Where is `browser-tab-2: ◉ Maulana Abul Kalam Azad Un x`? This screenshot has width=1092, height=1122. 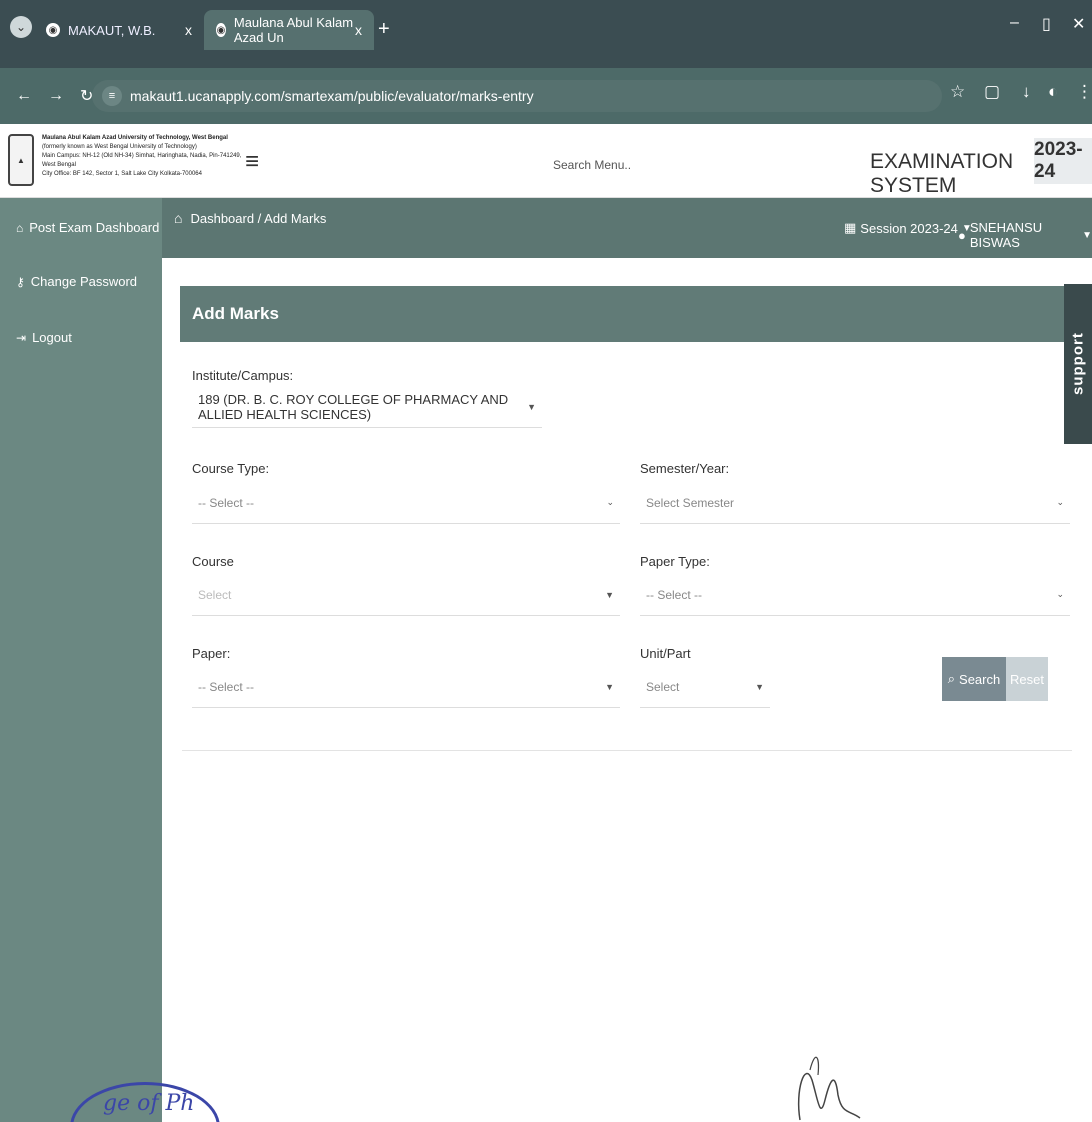
browser-tab-2: ◉ Maulana Abul Kalam Azad Un x is located at coordinates (289, 30).